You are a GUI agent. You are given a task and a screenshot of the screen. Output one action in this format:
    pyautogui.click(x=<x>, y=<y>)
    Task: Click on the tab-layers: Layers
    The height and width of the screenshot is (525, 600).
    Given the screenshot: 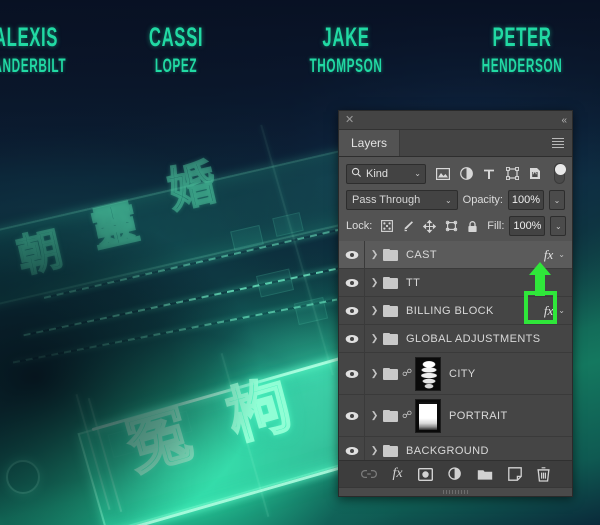 What is the action you would take?
    pyautogui.click(x=370, y=143)
    